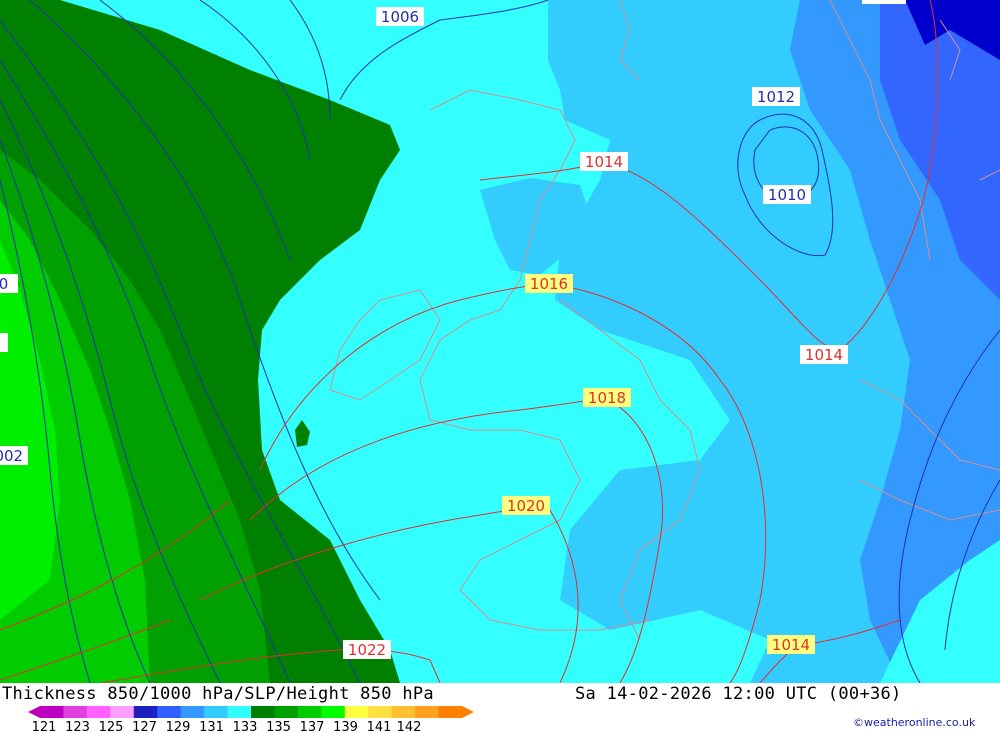 This screenshot has height=733, width=1000. Describe the element at coordinates (738, 694) in the screenshot. I see `valid-time: Sa 14-02-2026 12:00 UTC (00+36)` at that location.